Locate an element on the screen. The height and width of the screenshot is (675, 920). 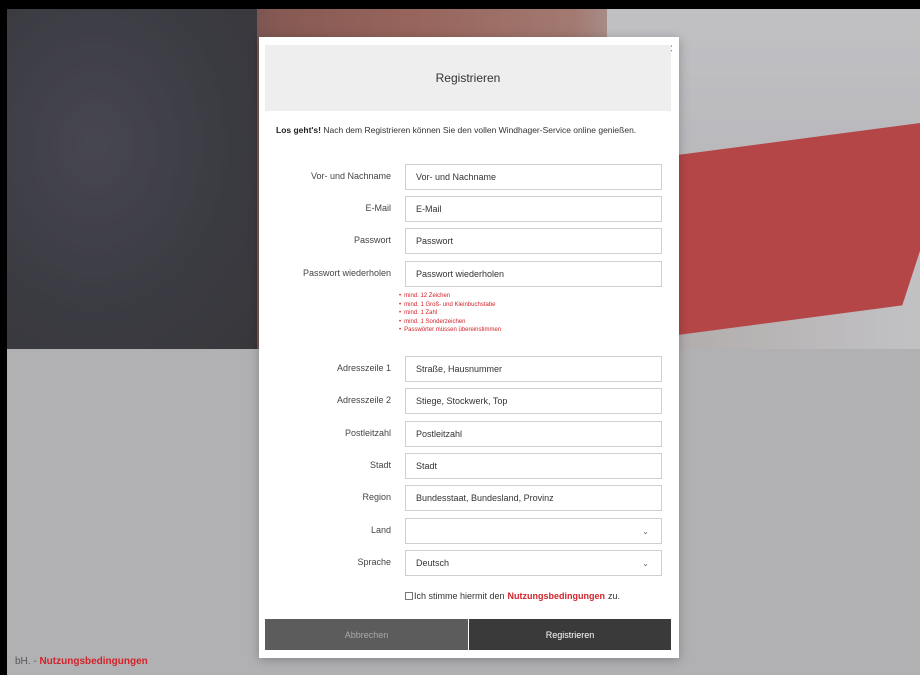
terms-prefix: Ich stimme hiermit den is located at coordinates (459, 596).